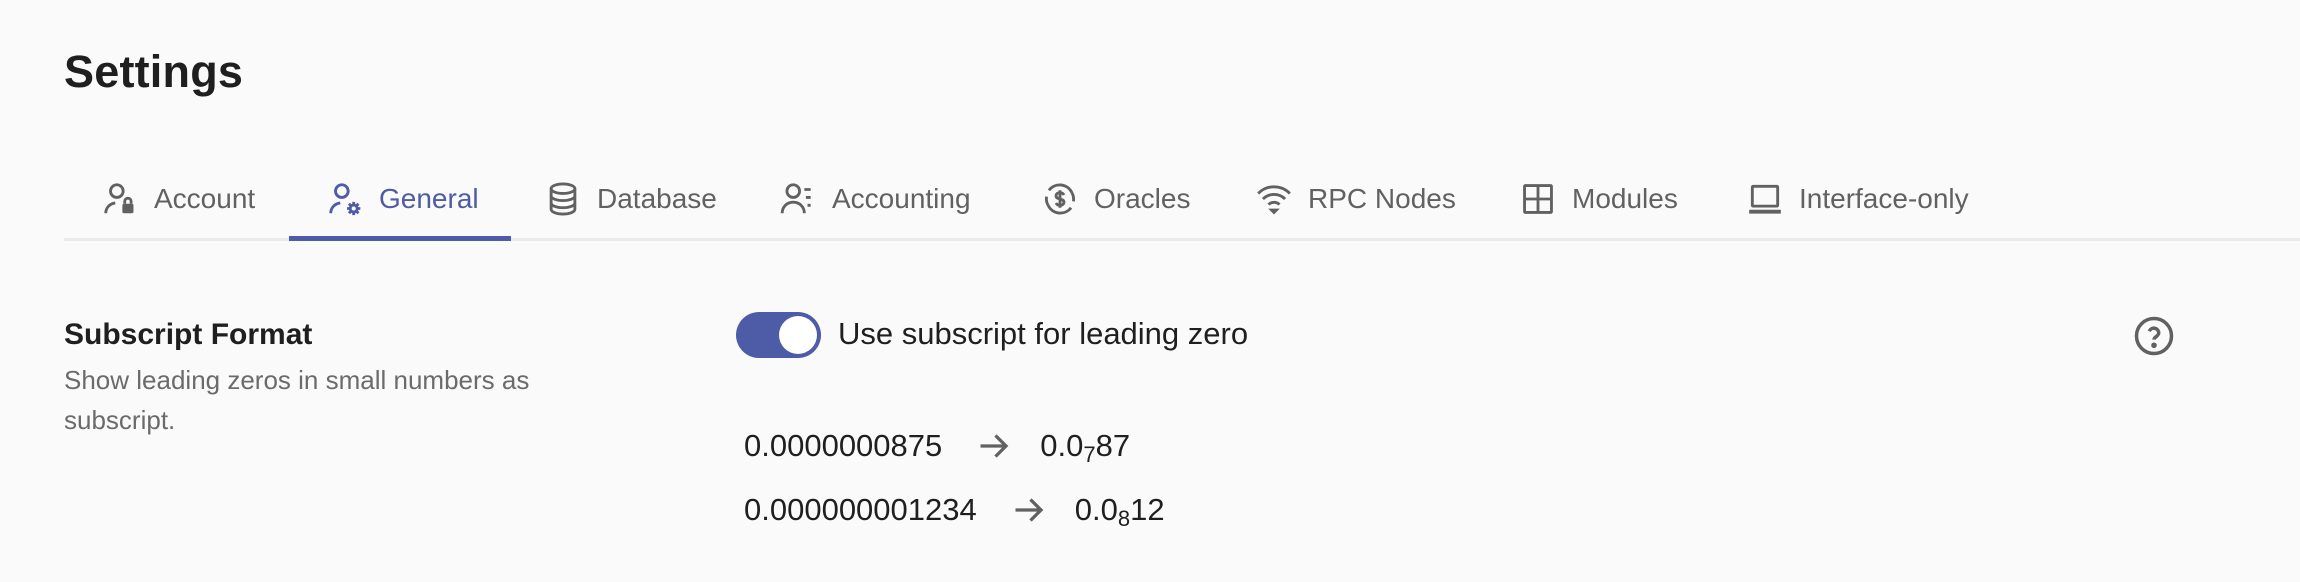 Image resolution: width=2300 pixels, height=582 pixels. I want to click on example-output: 0.0812, so click(1119, 511).